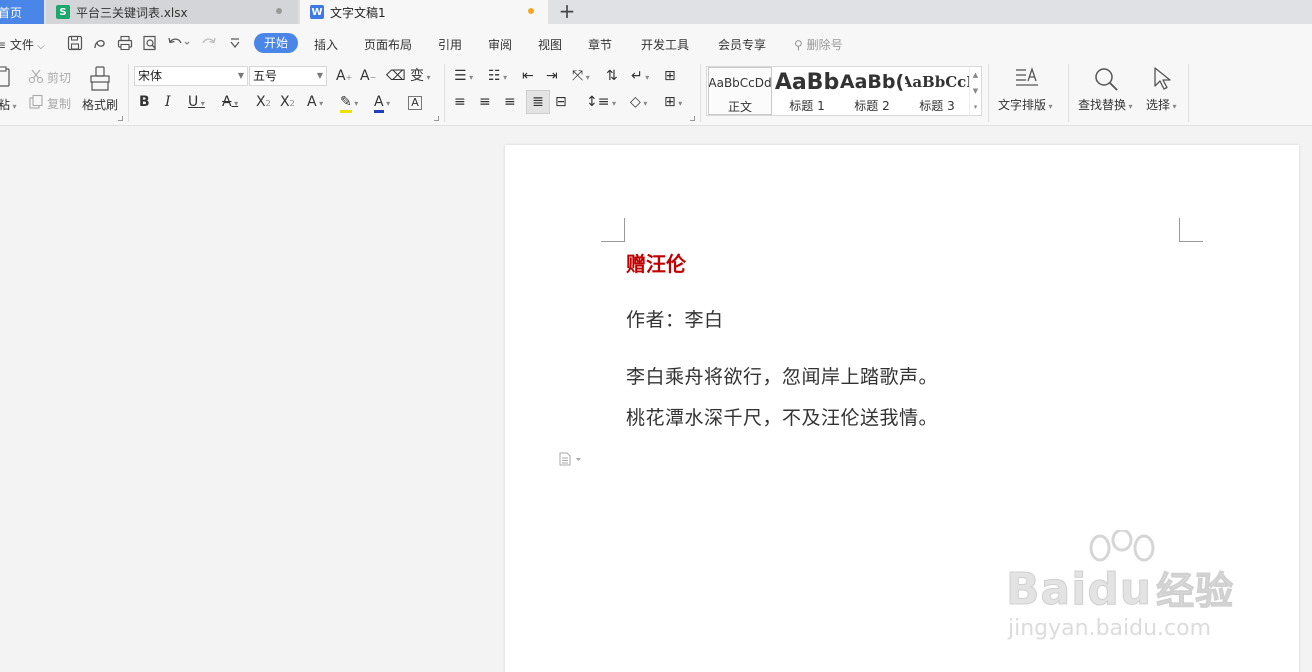 This screenshot has height=672, width=1312. What do you see at coordinates (191, 76) in the screenshot?
I see `font-name-select: 宋体 ▼` at bounding box center [191, 76].